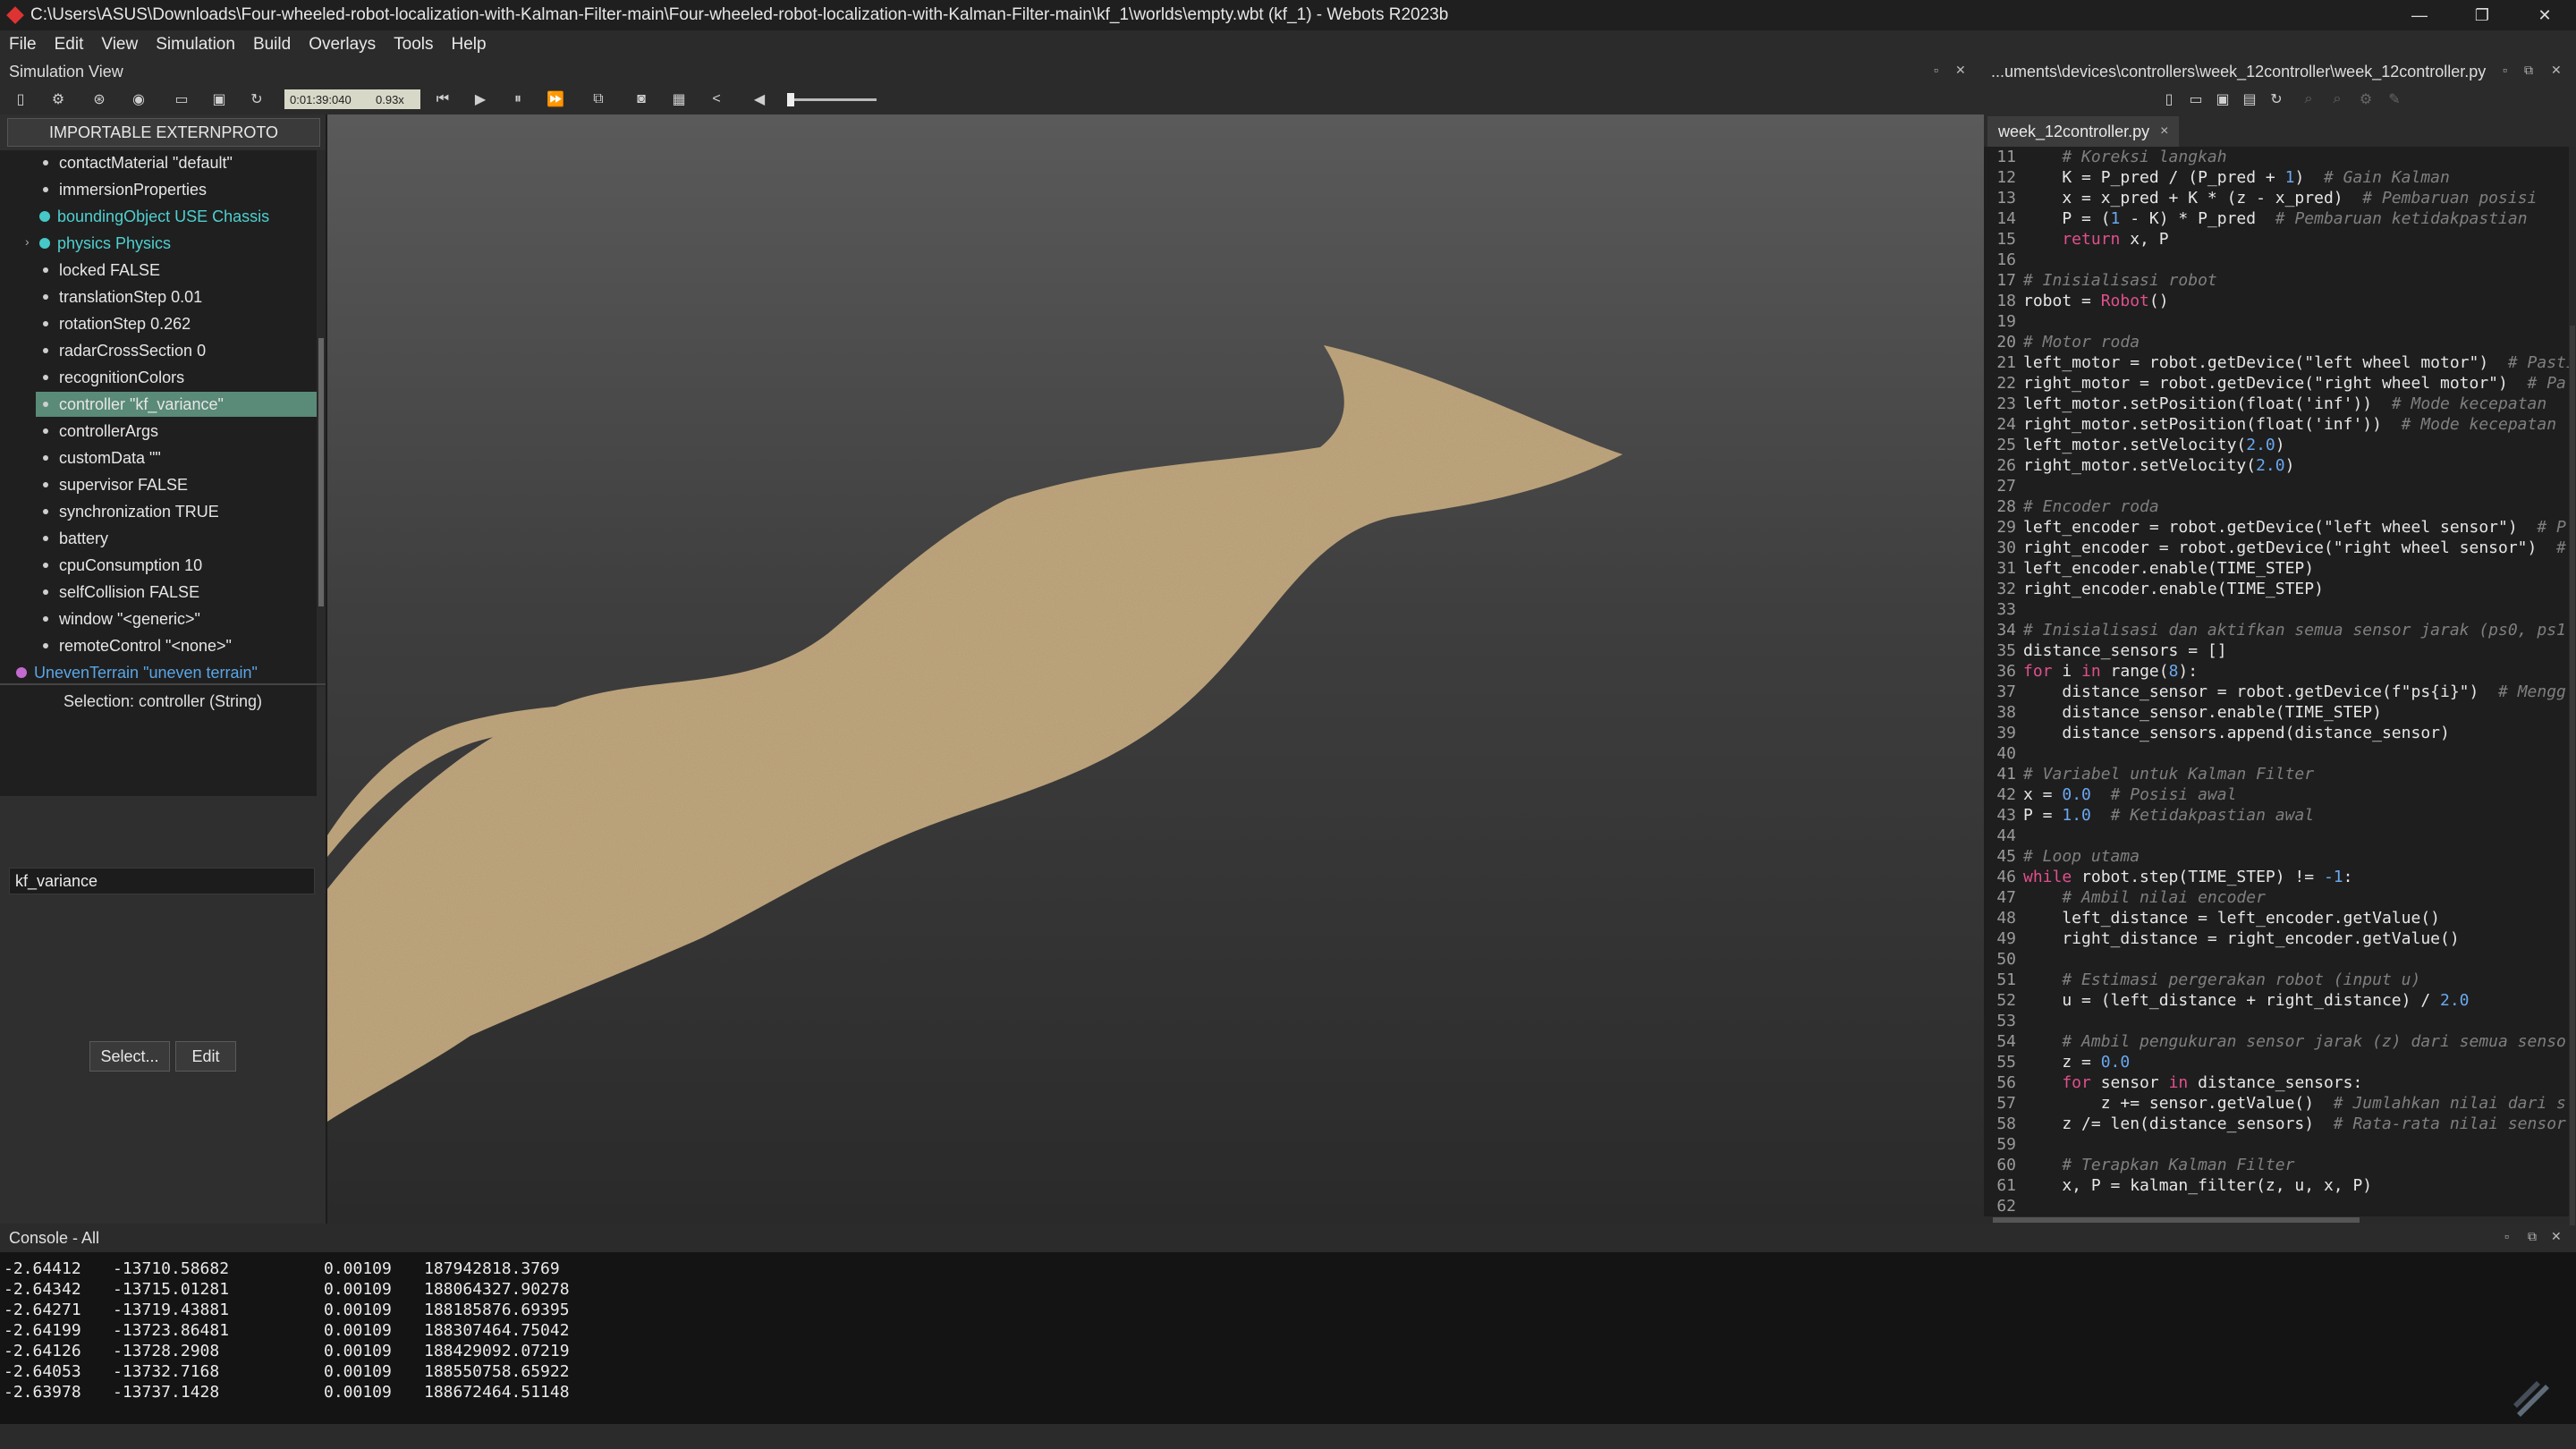 The width and height of the screenshot is (2576, 1449). I want to click on step-back-icon: ⏮, so click(443, 99).